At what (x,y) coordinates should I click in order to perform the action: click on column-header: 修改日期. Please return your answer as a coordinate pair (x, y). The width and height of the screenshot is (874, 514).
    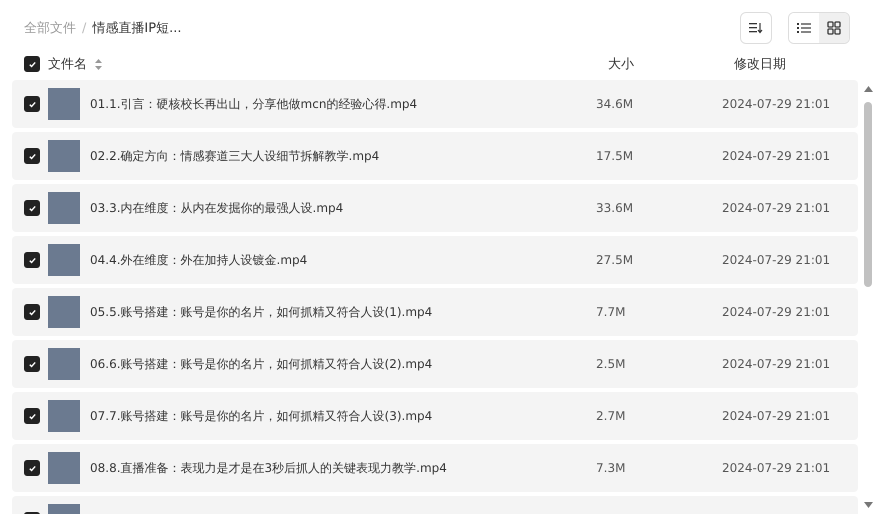
    Looking at the image, I should click on (760, 64).